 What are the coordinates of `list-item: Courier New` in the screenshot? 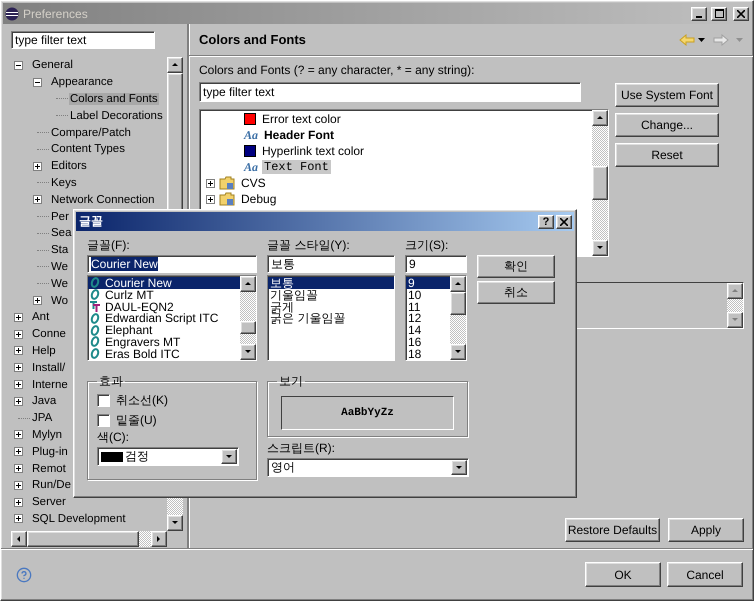 It's located at (164, 283).